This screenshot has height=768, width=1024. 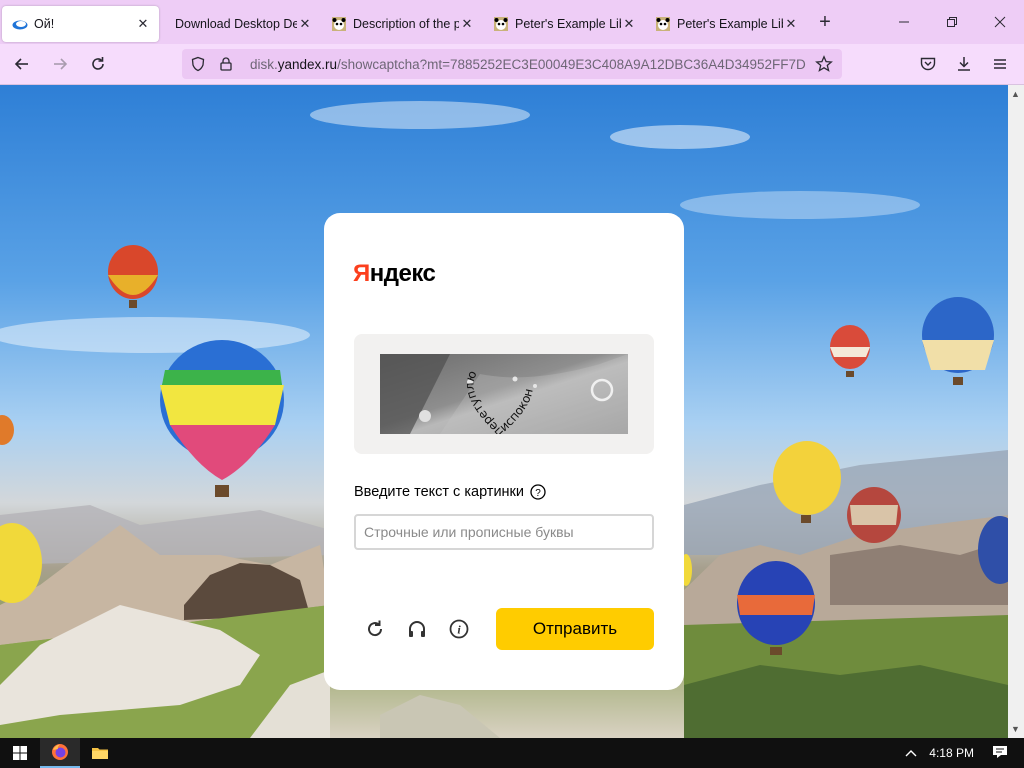 I want to click on info-icon: i, so click(x=459, y=629).